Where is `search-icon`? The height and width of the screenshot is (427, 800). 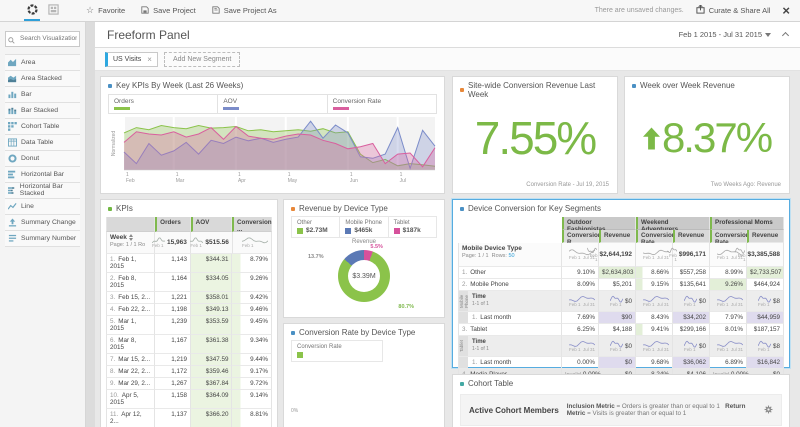 search-icon is located at coordinates (11, 40).